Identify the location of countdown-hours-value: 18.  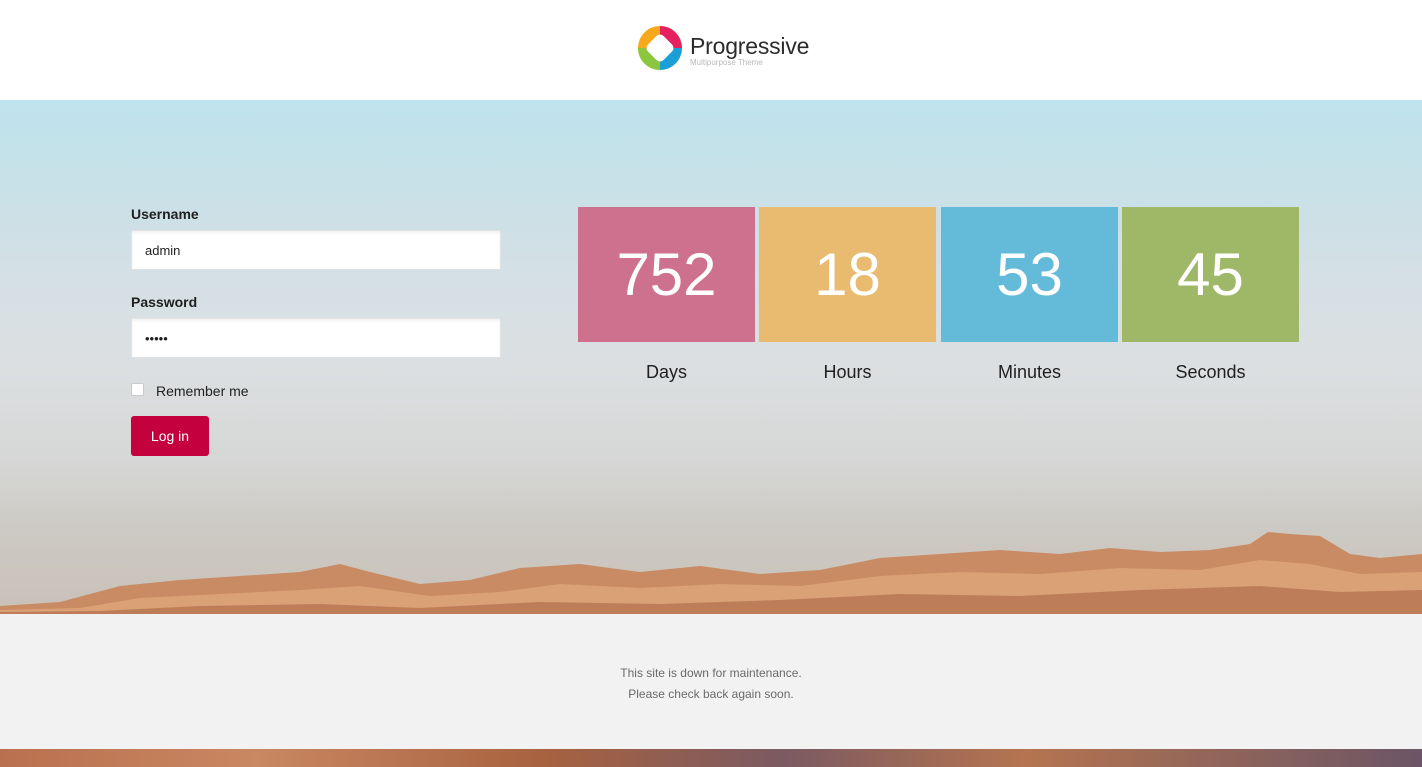
(847, 274).